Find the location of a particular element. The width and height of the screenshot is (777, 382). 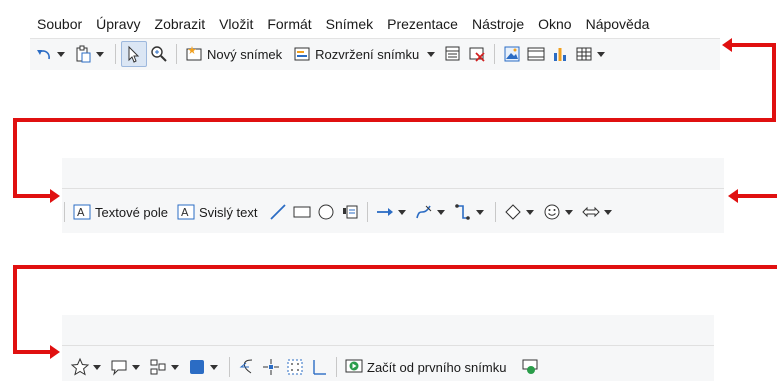

menu-vlozit: Vložit is located at coordinates (236, 24).